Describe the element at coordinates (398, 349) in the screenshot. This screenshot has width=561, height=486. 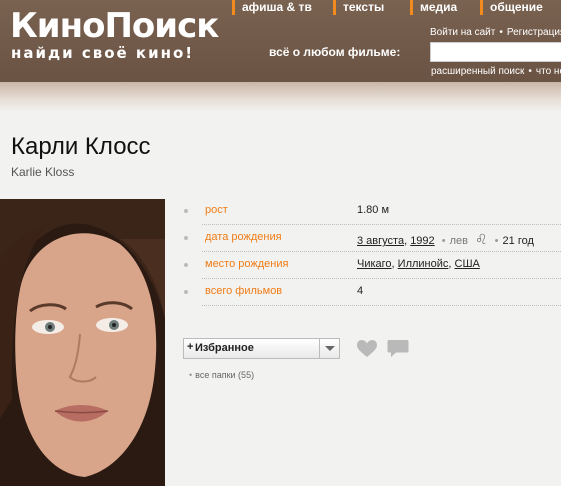
I see `comment-icon` at that location.